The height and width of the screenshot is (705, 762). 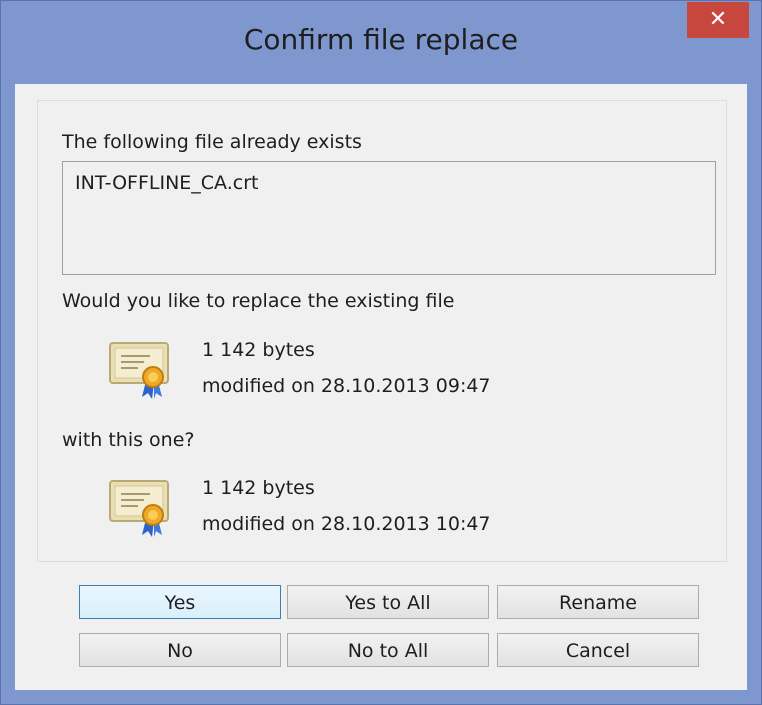 I want to click on filename-display: INT-OFFLINE_CA.crt, so click(x=389, y=218).